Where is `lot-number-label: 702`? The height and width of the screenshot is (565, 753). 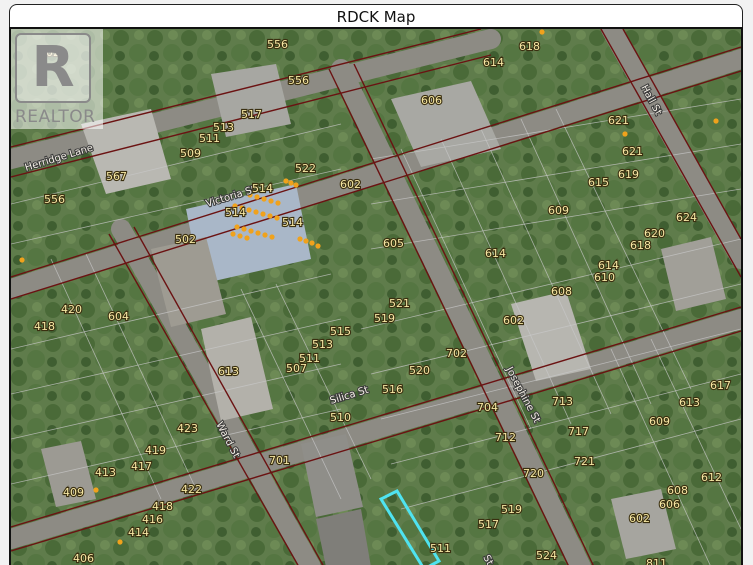
lot-number-label: 702 is located at coordinates (456, 353).